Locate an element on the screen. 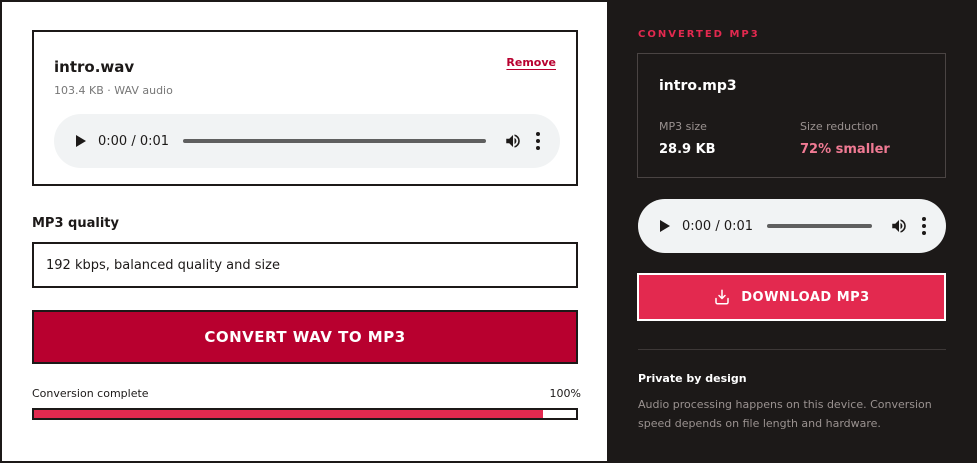 This screenshot has width=977, height=463. output-file-name: intro.mp3 is located at coordinates (698, 86).